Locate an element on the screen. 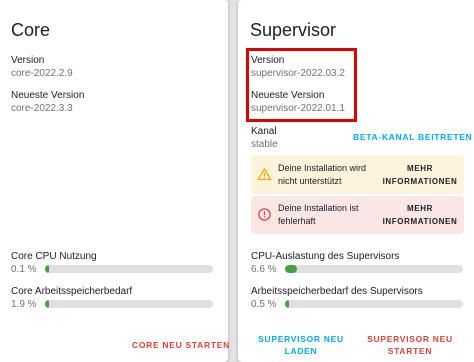 The height and width of the screenshot is (362, 474). unsupported-more-info-button: MEHR INFORMATIONEN is located at coordinates (420, 175).